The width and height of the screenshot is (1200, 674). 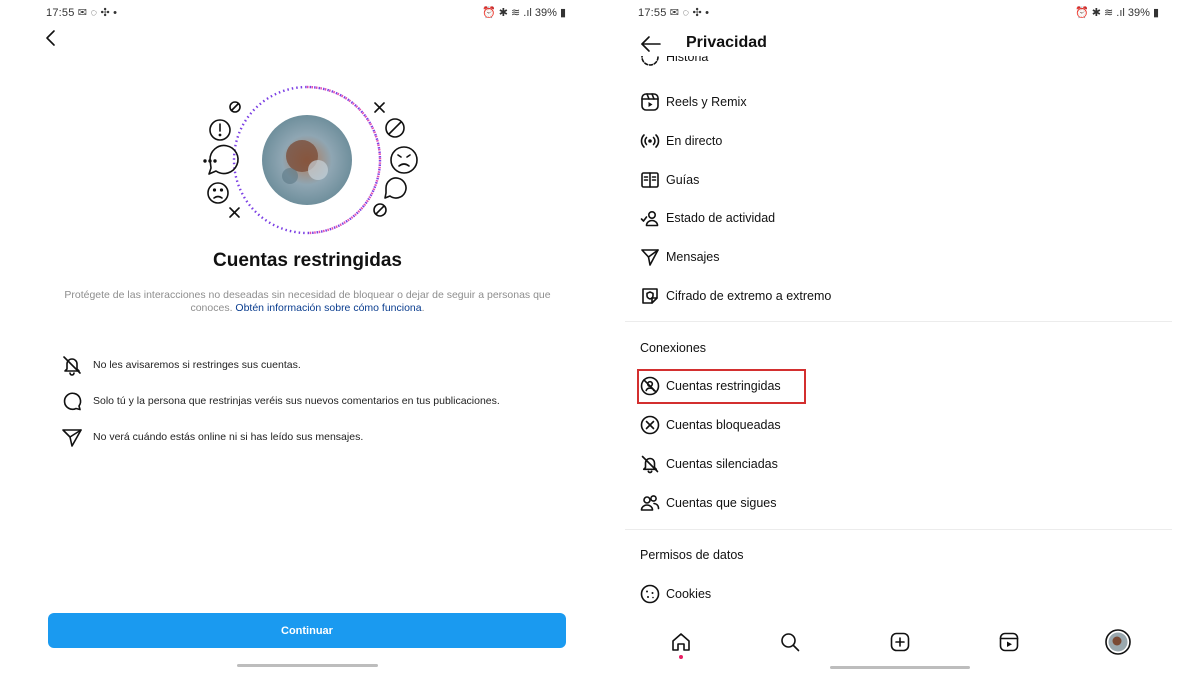 I want to click on list-item-following: Cuentas que sigues, so click(x=708, y=503).